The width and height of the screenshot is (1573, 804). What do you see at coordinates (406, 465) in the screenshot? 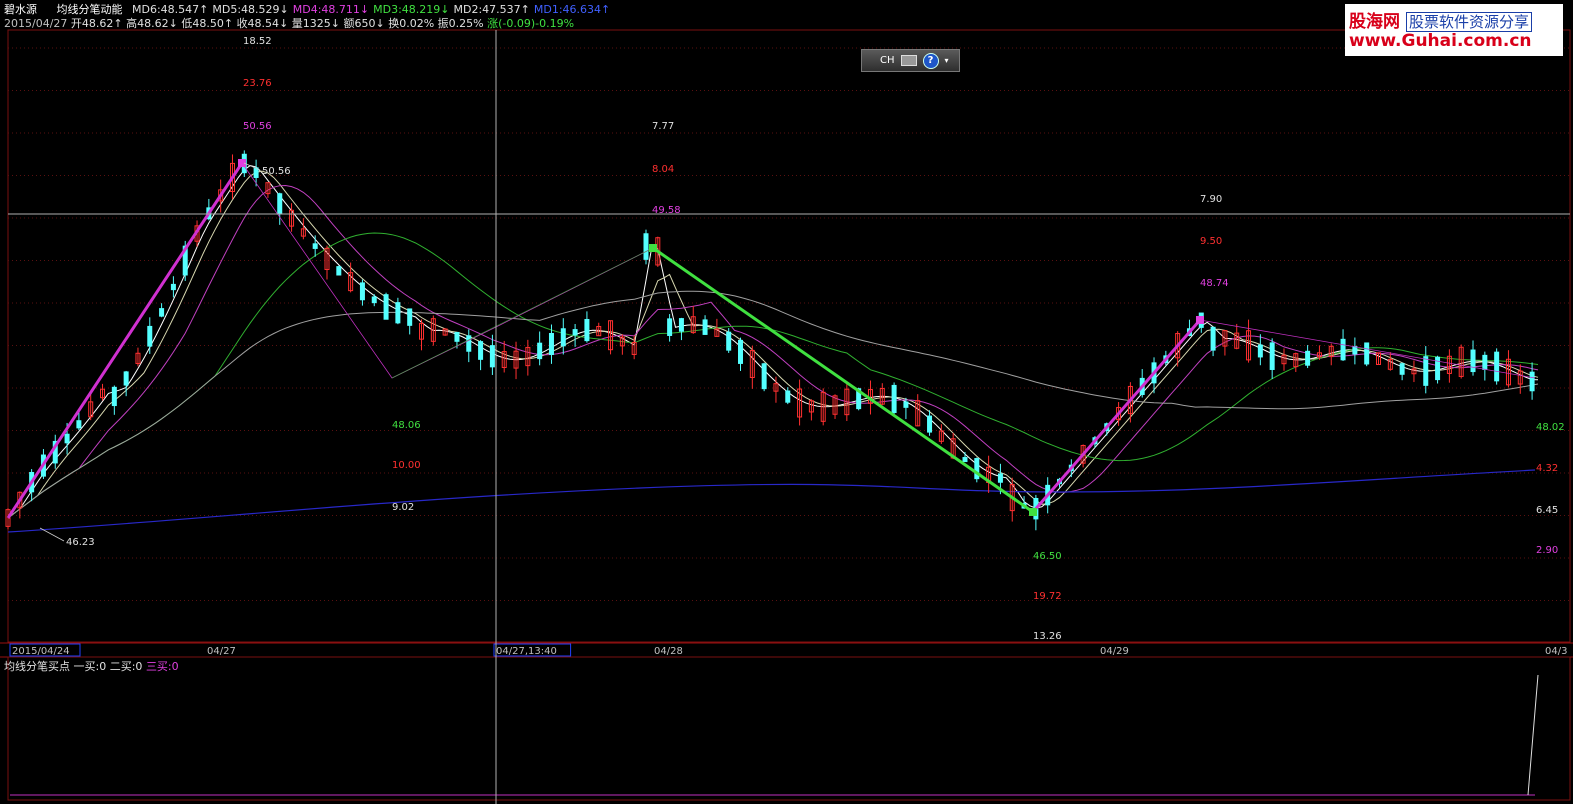
I see `price-annotation: 10.00` at bounding box center [406, 465].